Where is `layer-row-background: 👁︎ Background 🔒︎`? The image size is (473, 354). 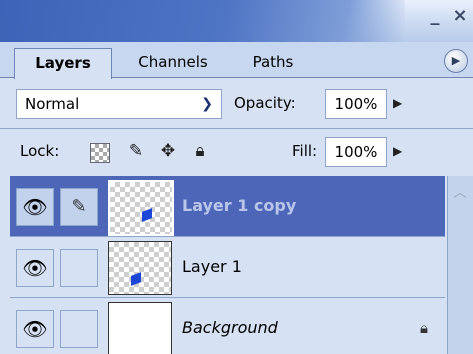
layer-row-background: 👁︎ Background 🔒︎ is located at coordinates (227, 326).